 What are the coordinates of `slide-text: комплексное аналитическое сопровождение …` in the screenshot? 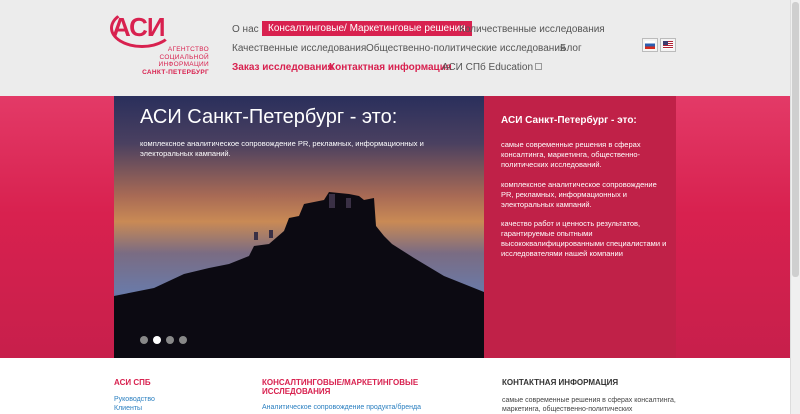 It's located at (282, 148).